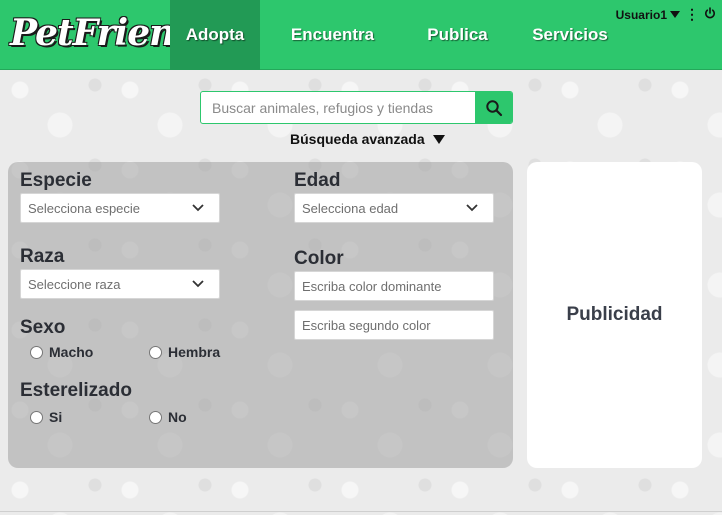  Describe the element at coordinates (350, 208) in the screenshot. I see `edad-select-value: Selecciona edad` at that location.